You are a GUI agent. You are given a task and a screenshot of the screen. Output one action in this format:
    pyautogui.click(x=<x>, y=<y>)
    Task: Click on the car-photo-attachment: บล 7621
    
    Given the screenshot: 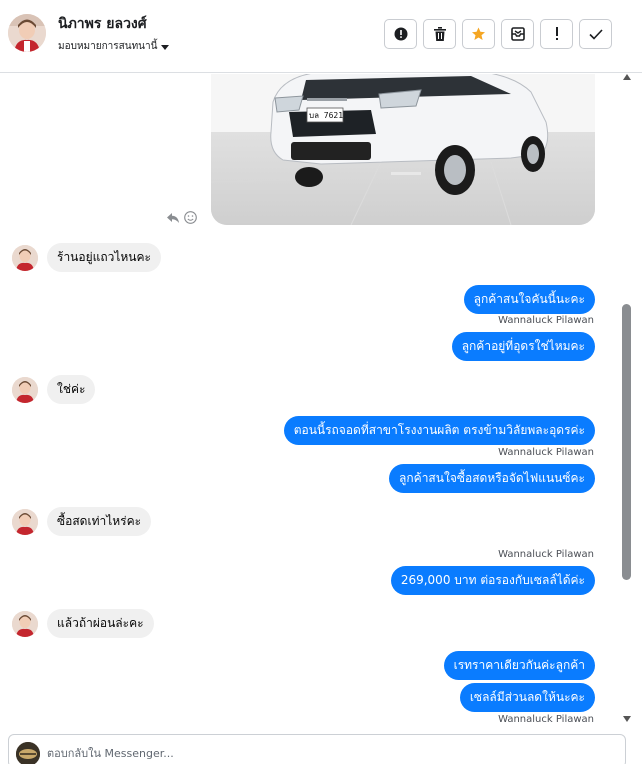 What is the action you would take?
    pyautogui.click(x=403, y=149)
    